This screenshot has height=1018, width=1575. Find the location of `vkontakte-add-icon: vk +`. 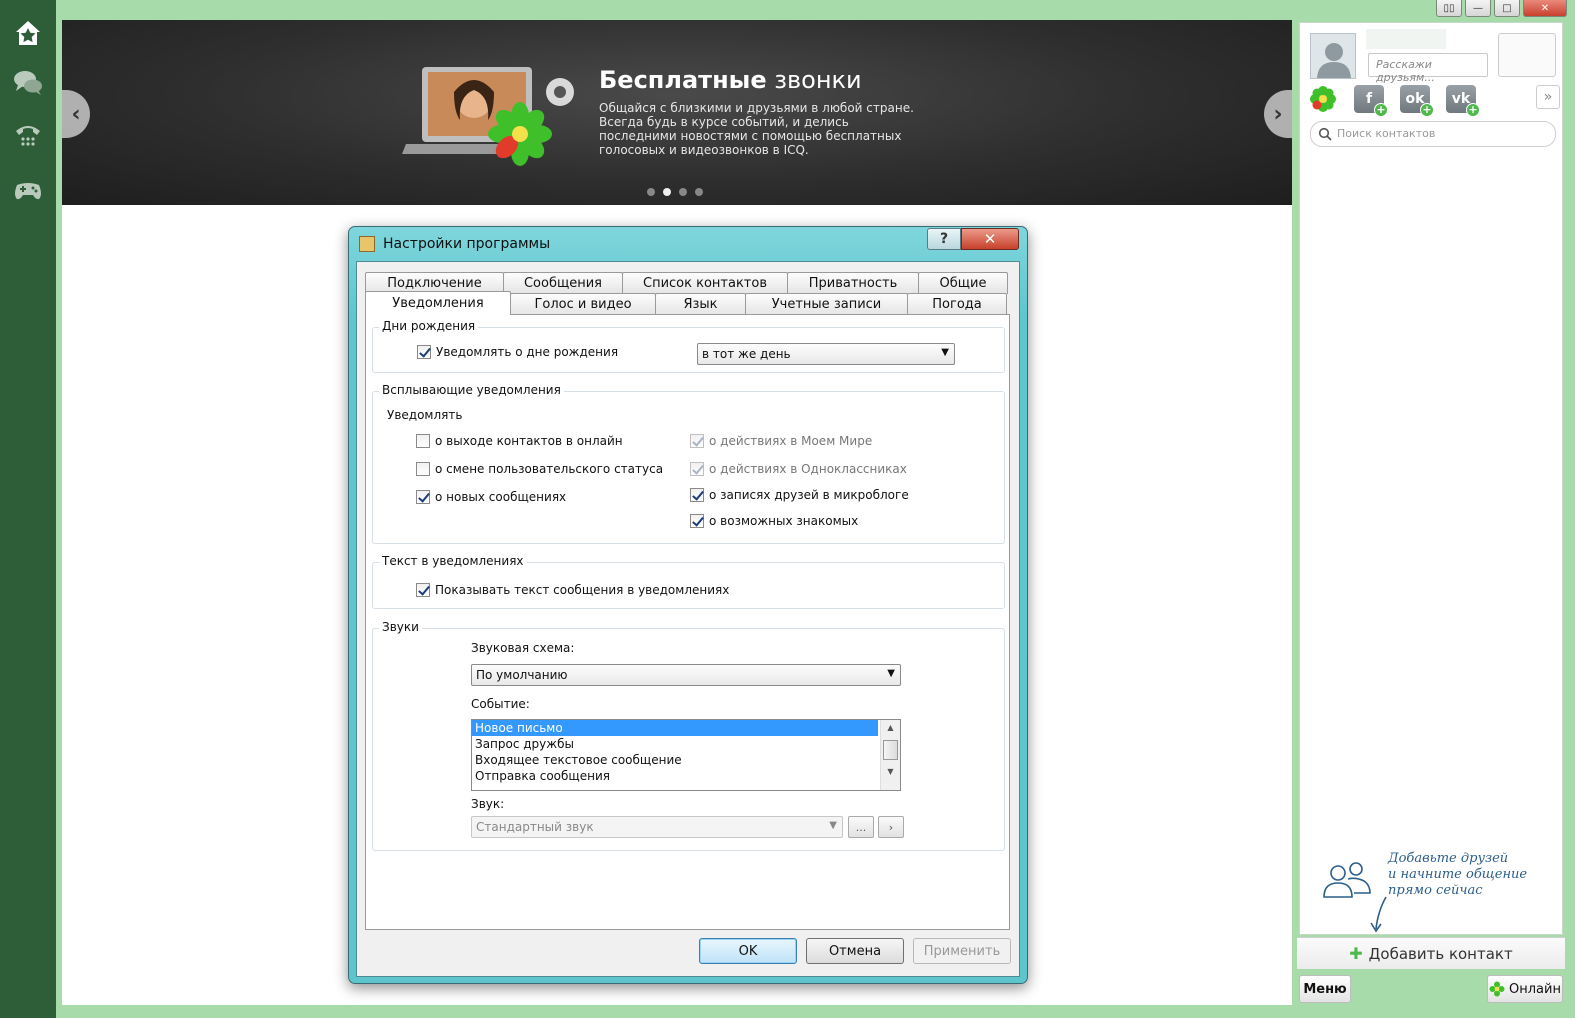

vkontakte-add-icon: vk + is located at coordinates (1463, 101).